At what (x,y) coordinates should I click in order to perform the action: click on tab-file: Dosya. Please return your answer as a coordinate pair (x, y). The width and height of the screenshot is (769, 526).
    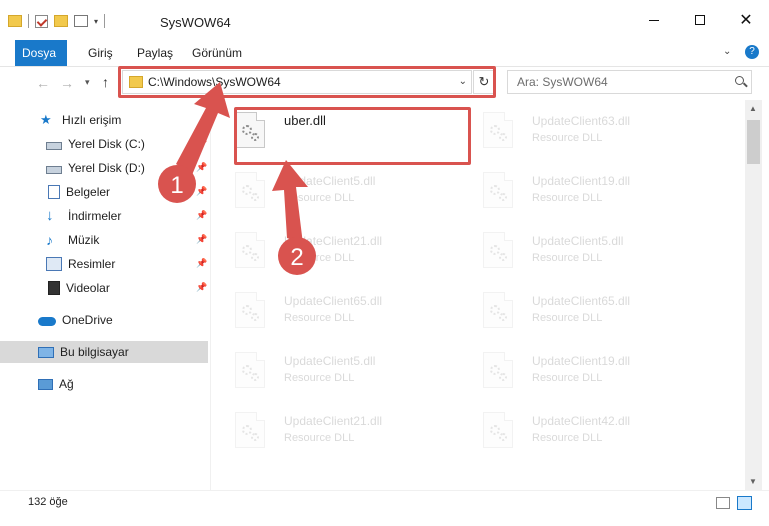
    Looking at the image, I should click on (41, 53).